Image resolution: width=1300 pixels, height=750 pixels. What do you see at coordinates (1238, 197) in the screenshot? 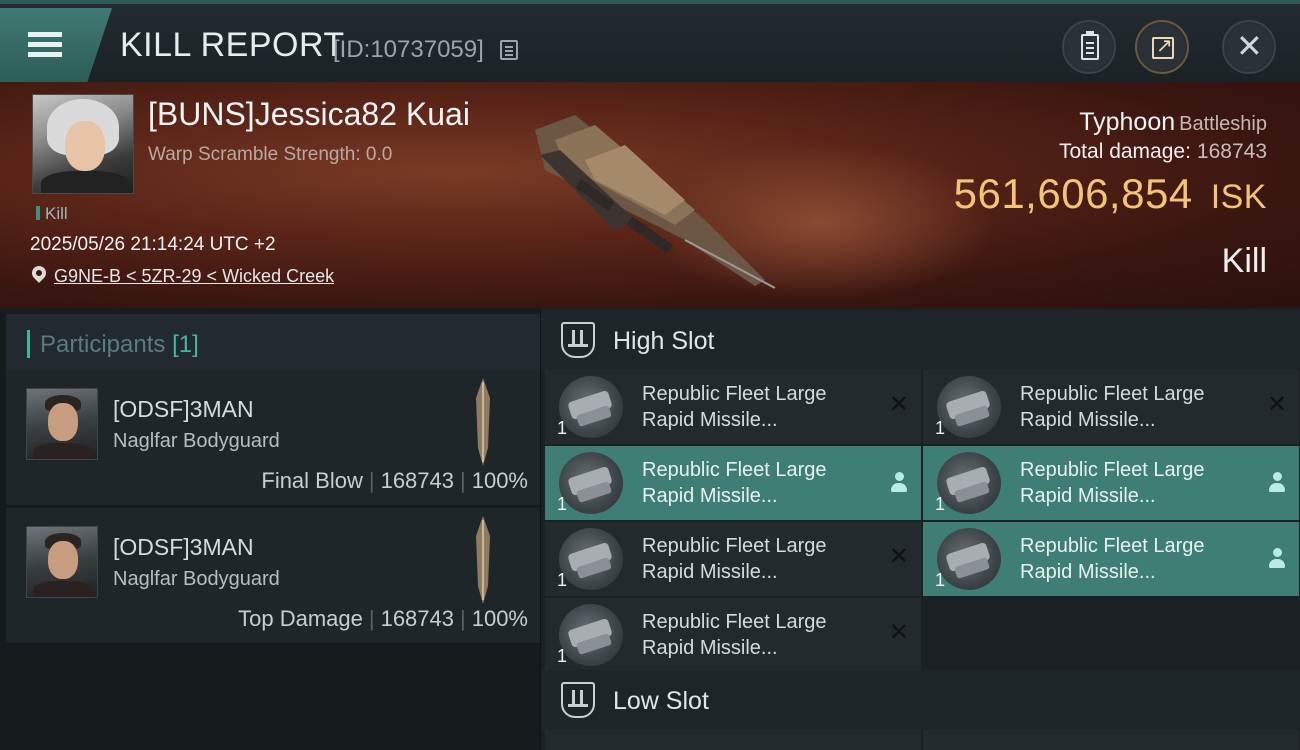
I see `isk-unit: ISK` at bounding box center [1238, 197].